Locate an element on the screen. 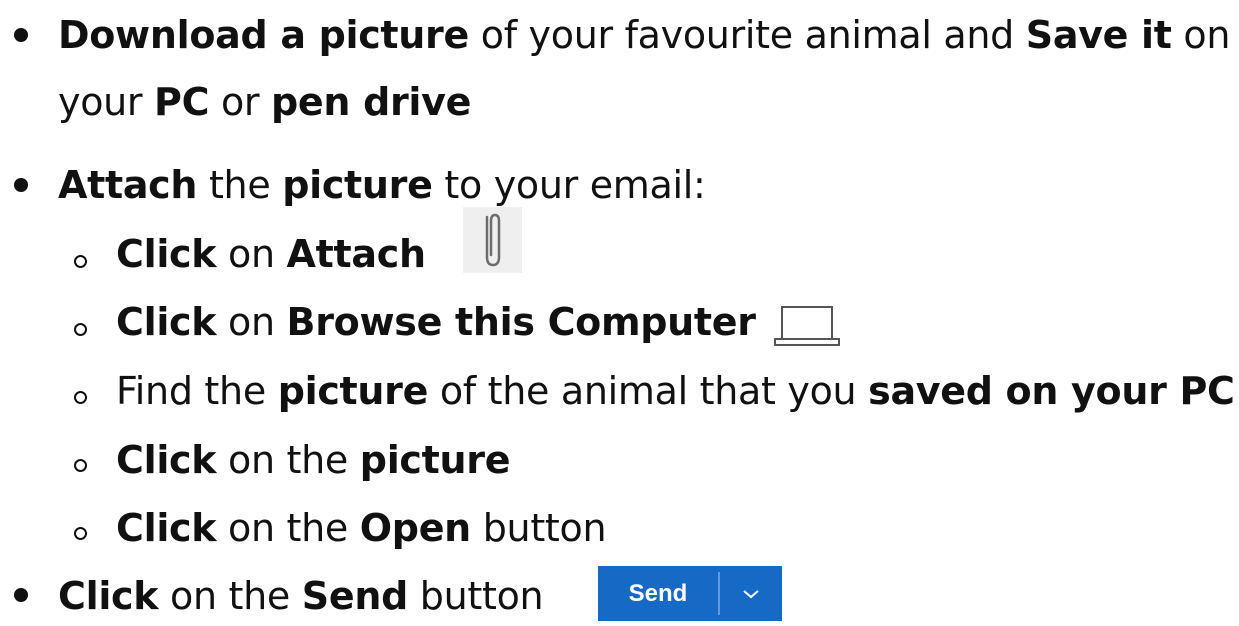  send-button-label: Send is located at coordinates (658, 593).